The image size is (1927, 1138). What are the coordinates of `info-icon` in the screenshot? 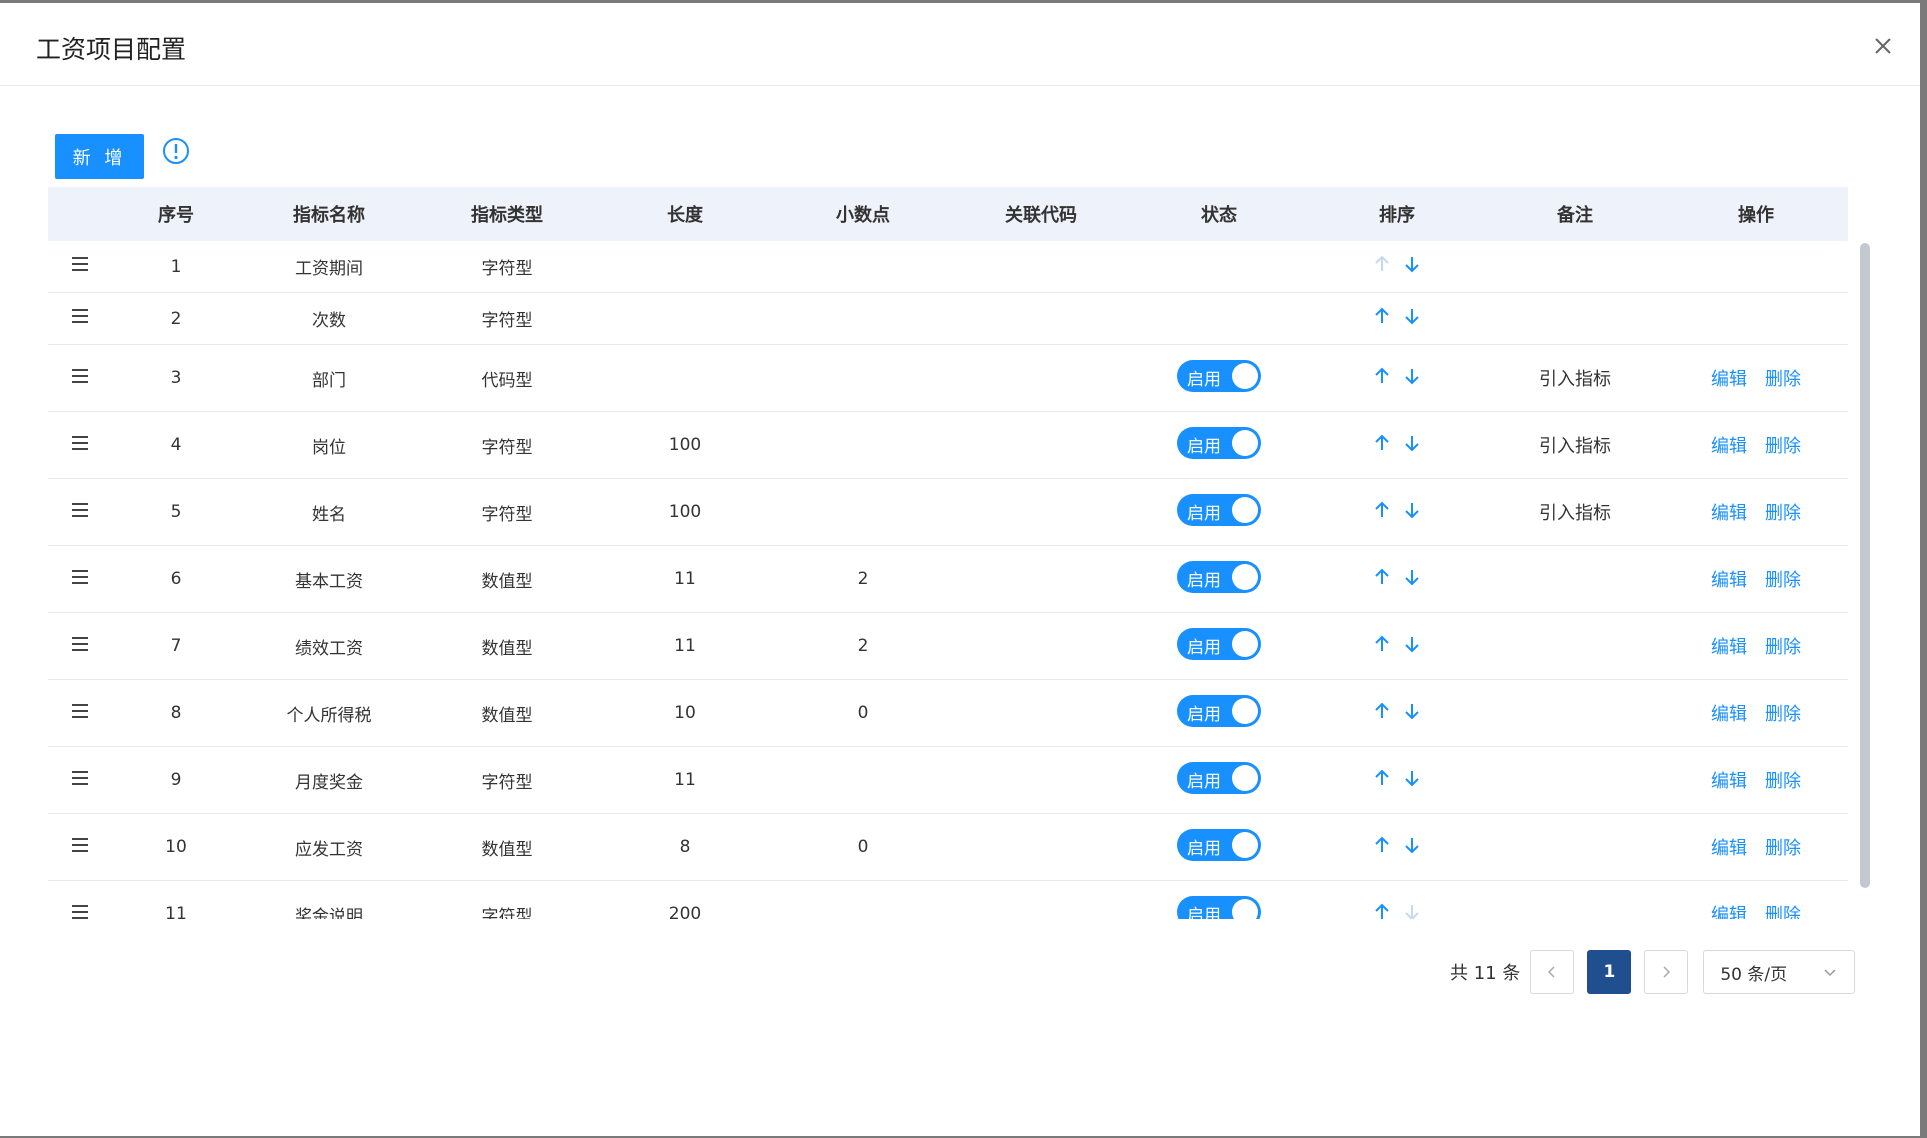 It's located at (176, 151).